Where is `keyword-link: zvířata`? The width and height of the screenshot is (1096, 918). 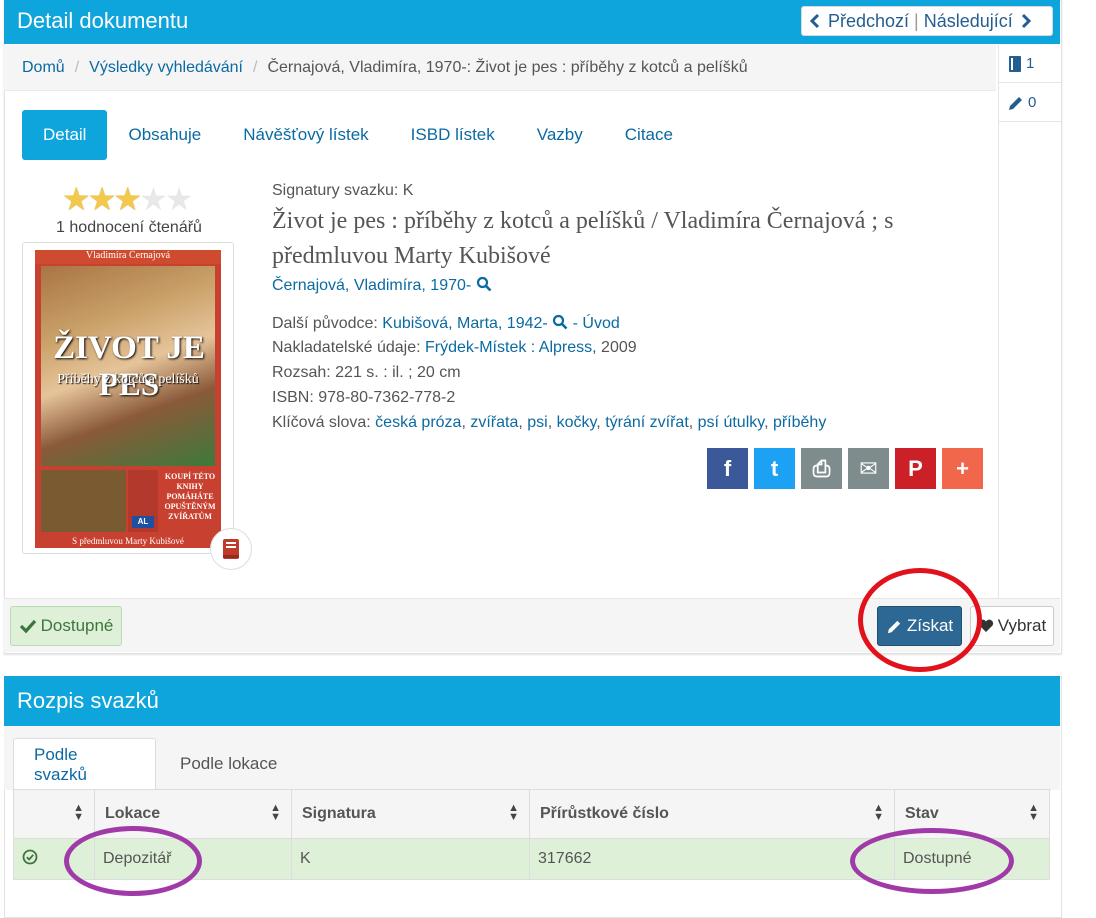 keyword-link: zvířata is located at coordinates (494, 422).